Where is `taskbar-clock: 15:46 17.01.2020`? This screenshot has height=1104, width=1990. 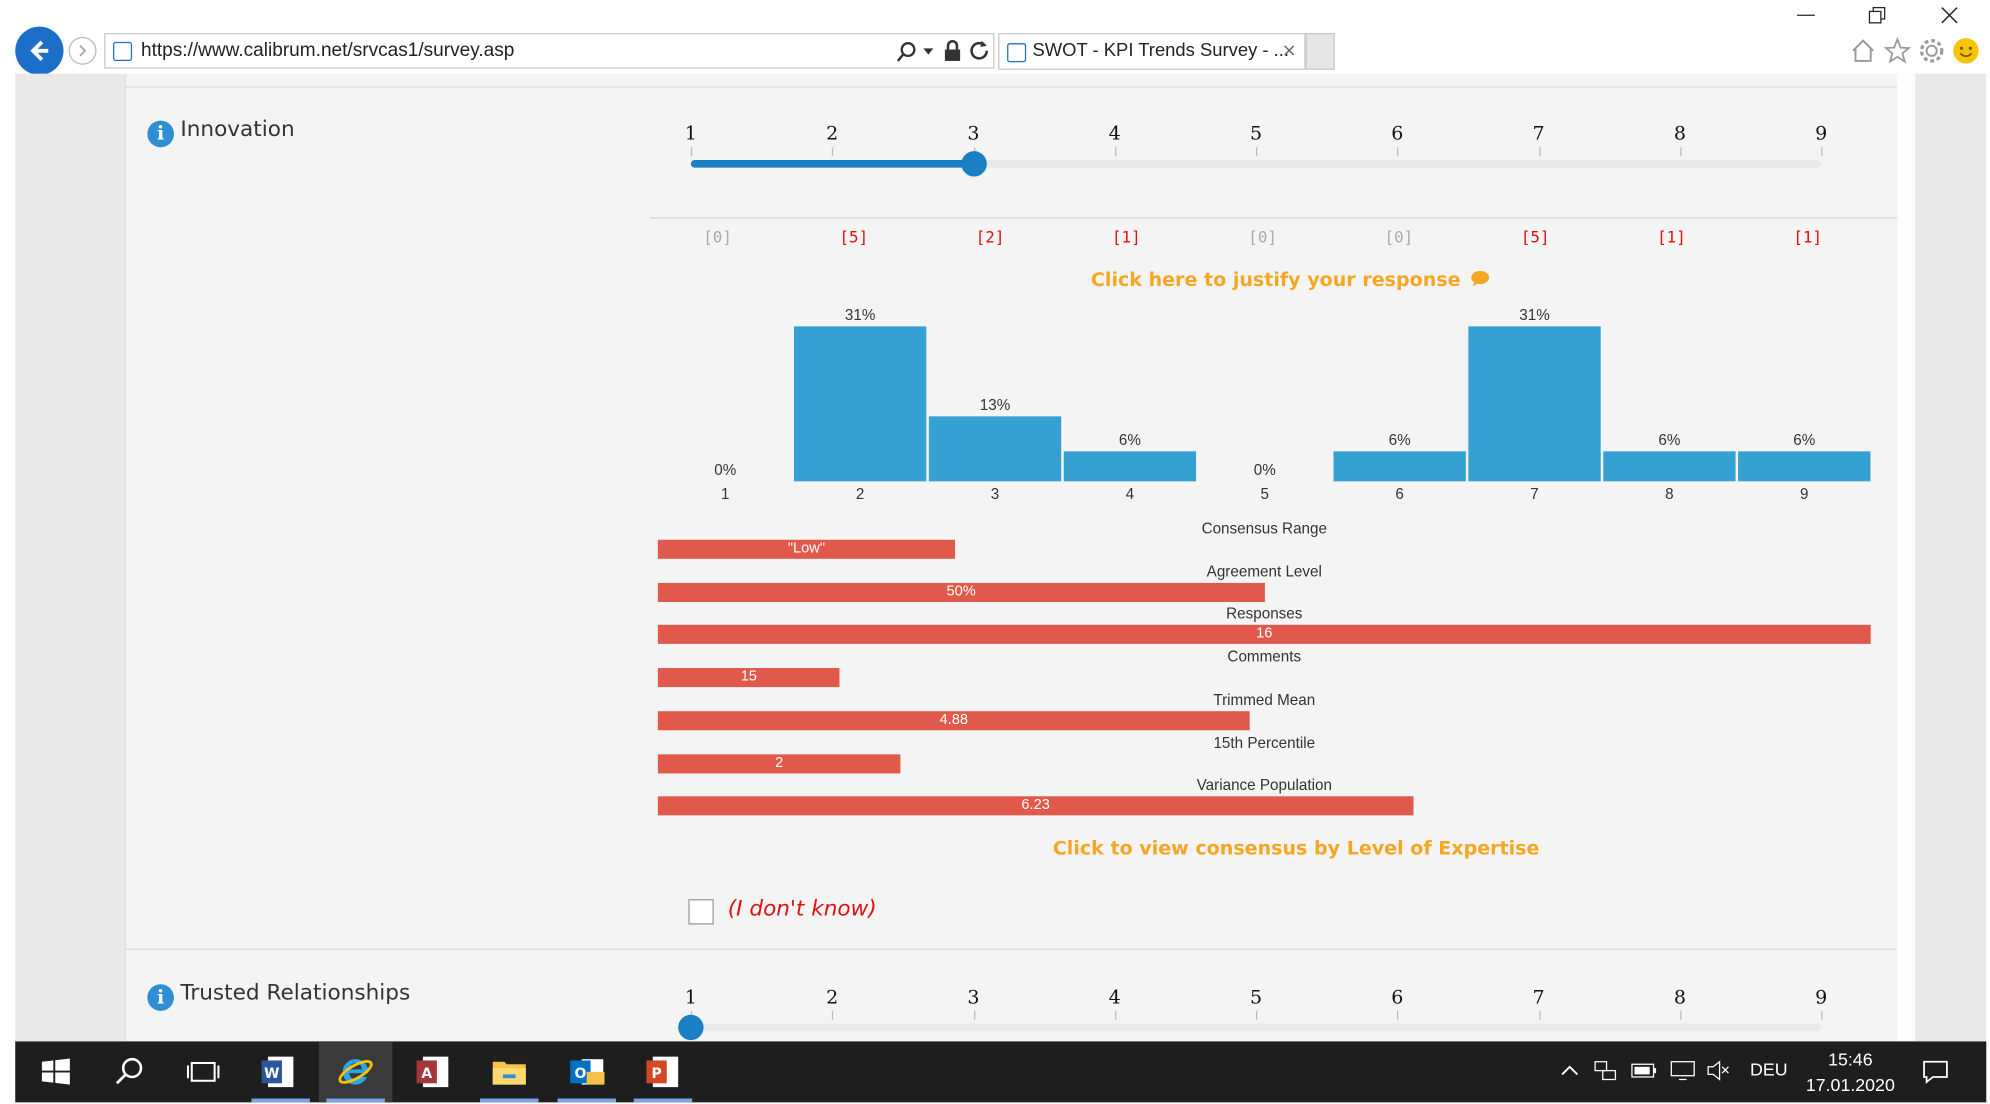 taskbar-clock: 15:46 17.01.2020 is located at coordinates (1850, 1071).